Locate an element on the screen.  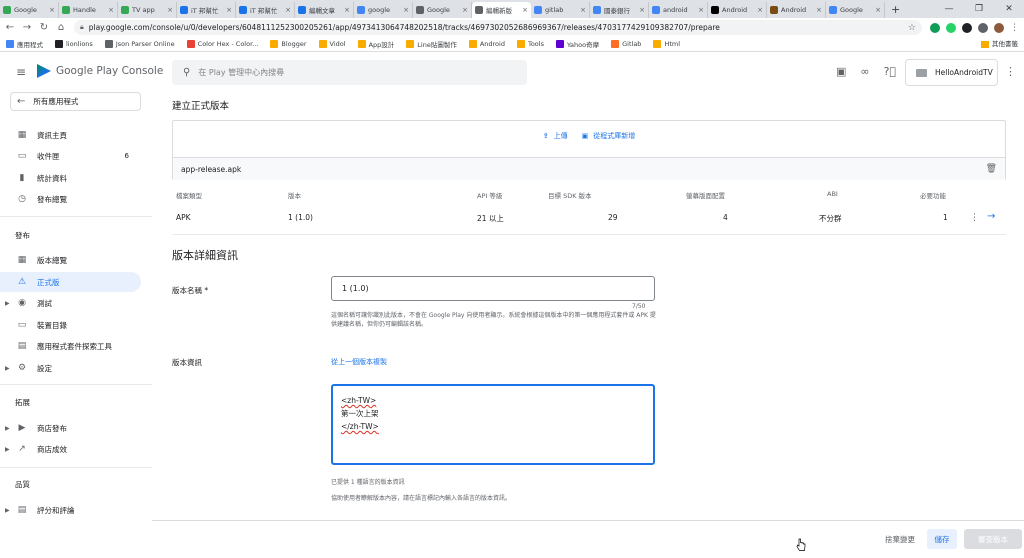
help-icon: ?⃝ is located at coordinates (890, 71).